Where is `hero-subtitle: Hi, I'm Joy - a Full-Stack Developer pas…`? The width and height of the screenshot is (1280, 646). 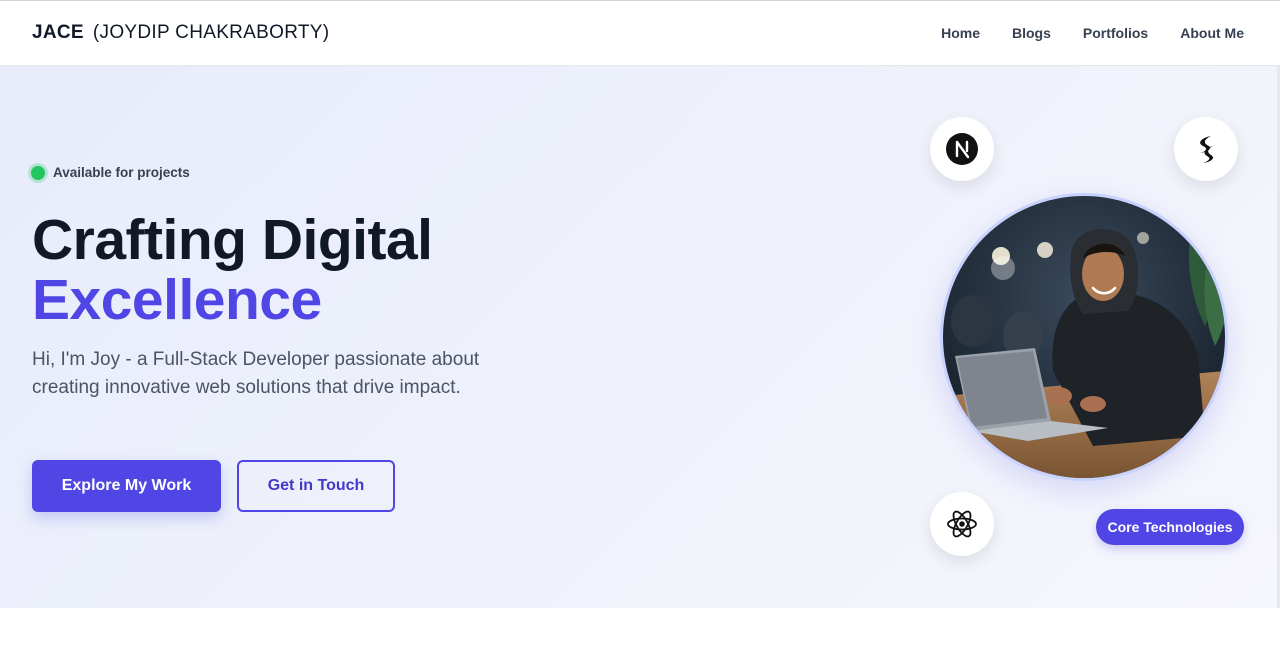
hero-subtitle: Hi, I'm Joy - a Full-Stack Developer pas… is located at coordinates (256, 373).